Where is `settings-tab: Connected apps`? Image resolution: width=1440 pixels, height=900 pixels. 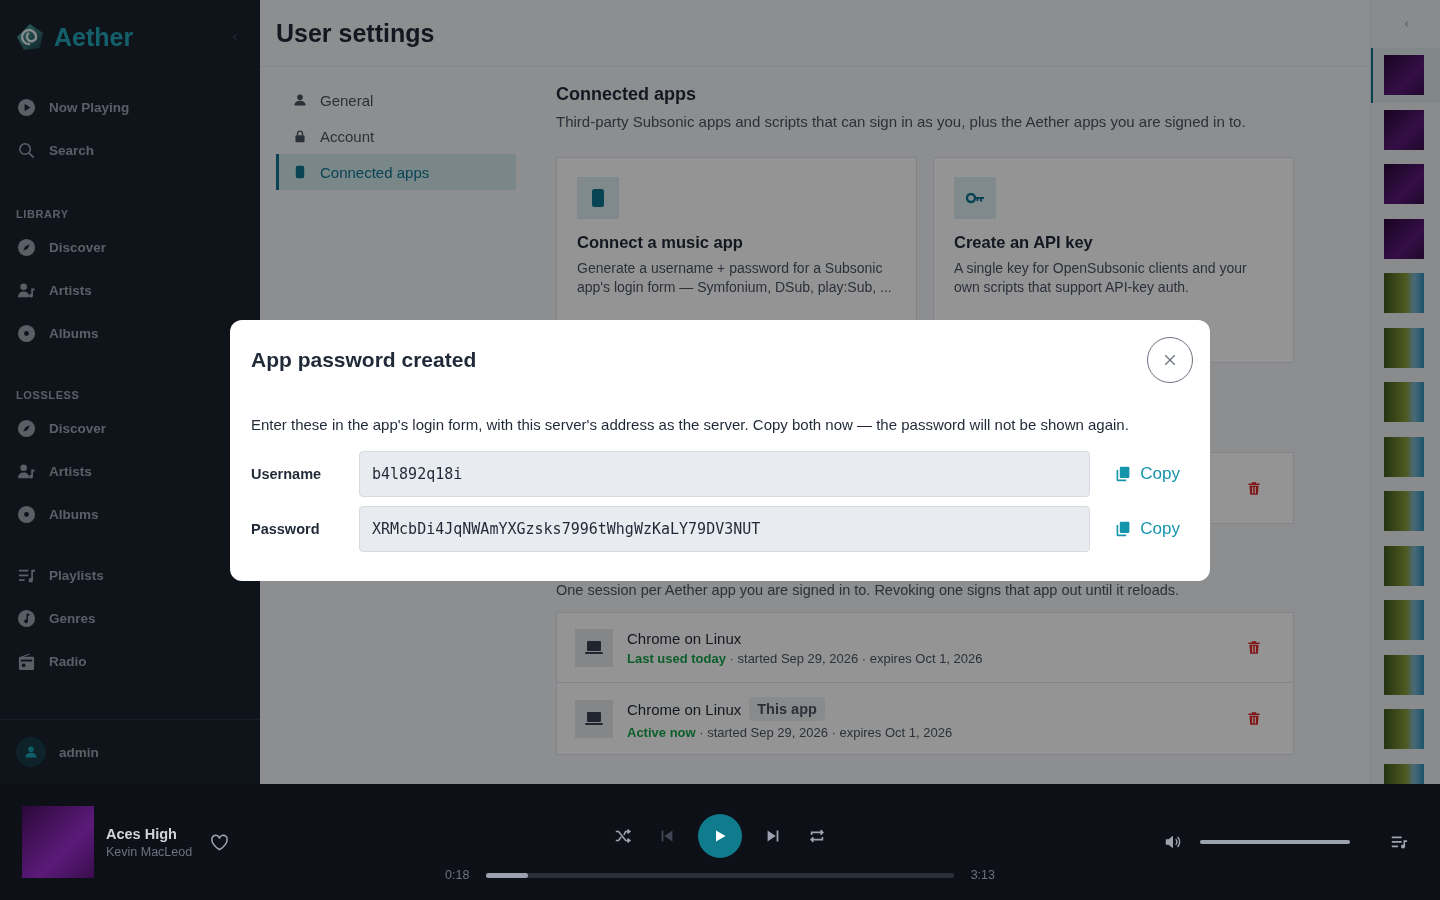
settings-tab: Connected apps is located at coordinates (396, 172).